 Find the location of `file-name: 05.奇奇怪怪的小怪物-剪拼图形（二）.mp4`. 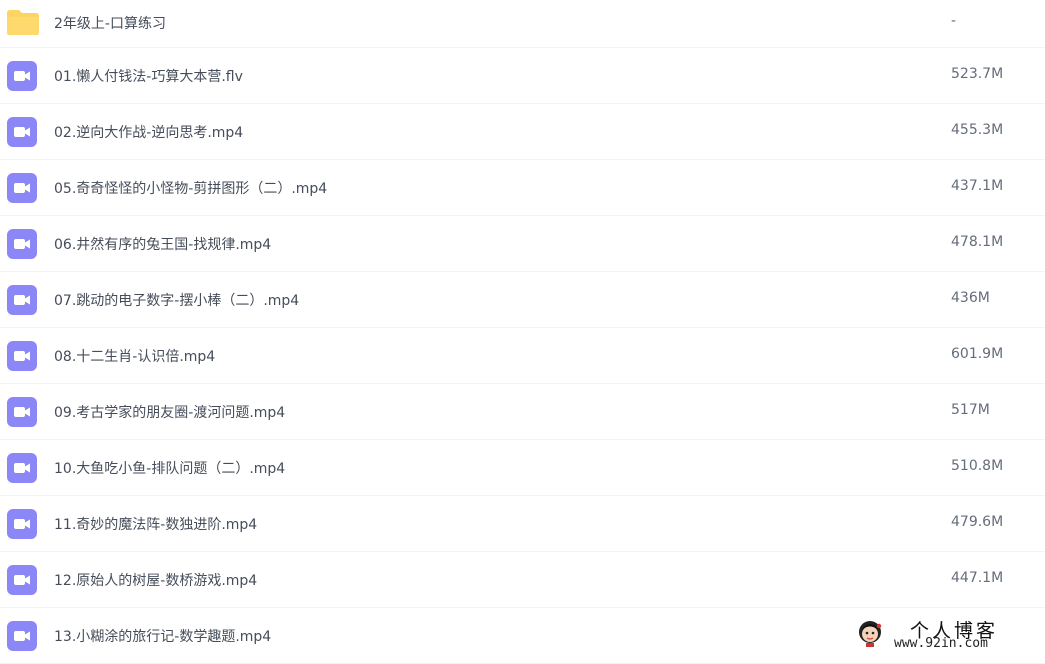

file-name: 05.奇奇怪怪的小怪物-剪拼图形（二）.mp4 is located at coordinates (190, 188).